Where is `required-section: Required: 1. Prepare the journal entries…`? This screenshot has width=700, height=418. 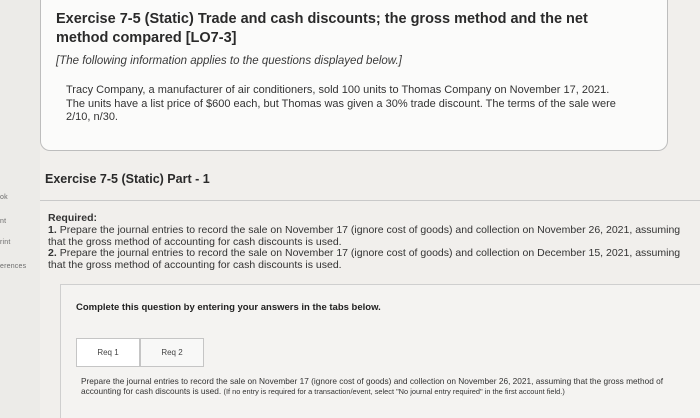
required-section: Required: 1. Prepare the journal entries… is located at coordinates (368, 242).